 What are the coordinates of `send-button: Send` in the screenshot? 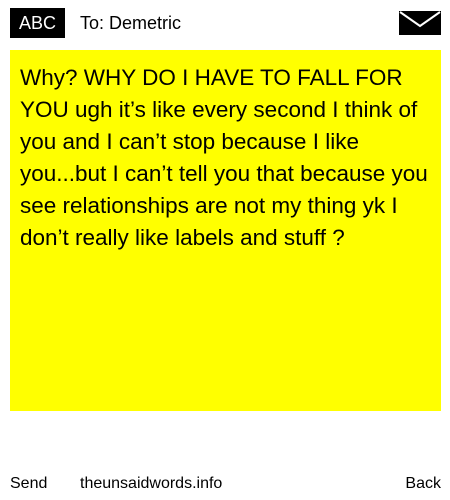 It's located at (28, 484).